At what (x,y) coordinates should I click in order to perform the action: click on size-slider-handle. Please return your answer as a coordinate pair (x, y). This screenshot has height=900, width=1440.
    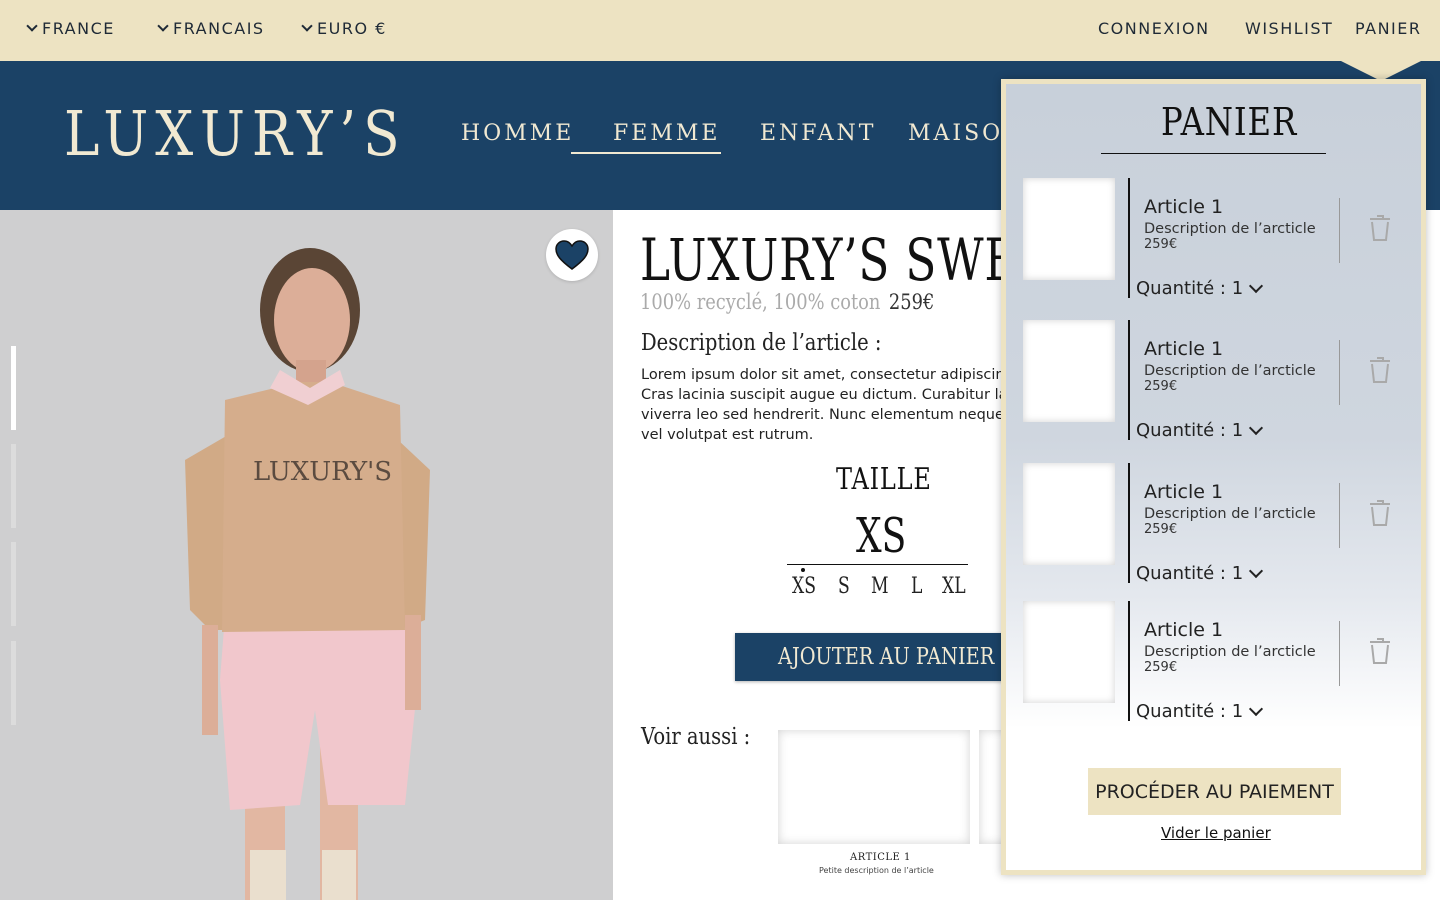
    Looking at the image, I should click on (803, 570).